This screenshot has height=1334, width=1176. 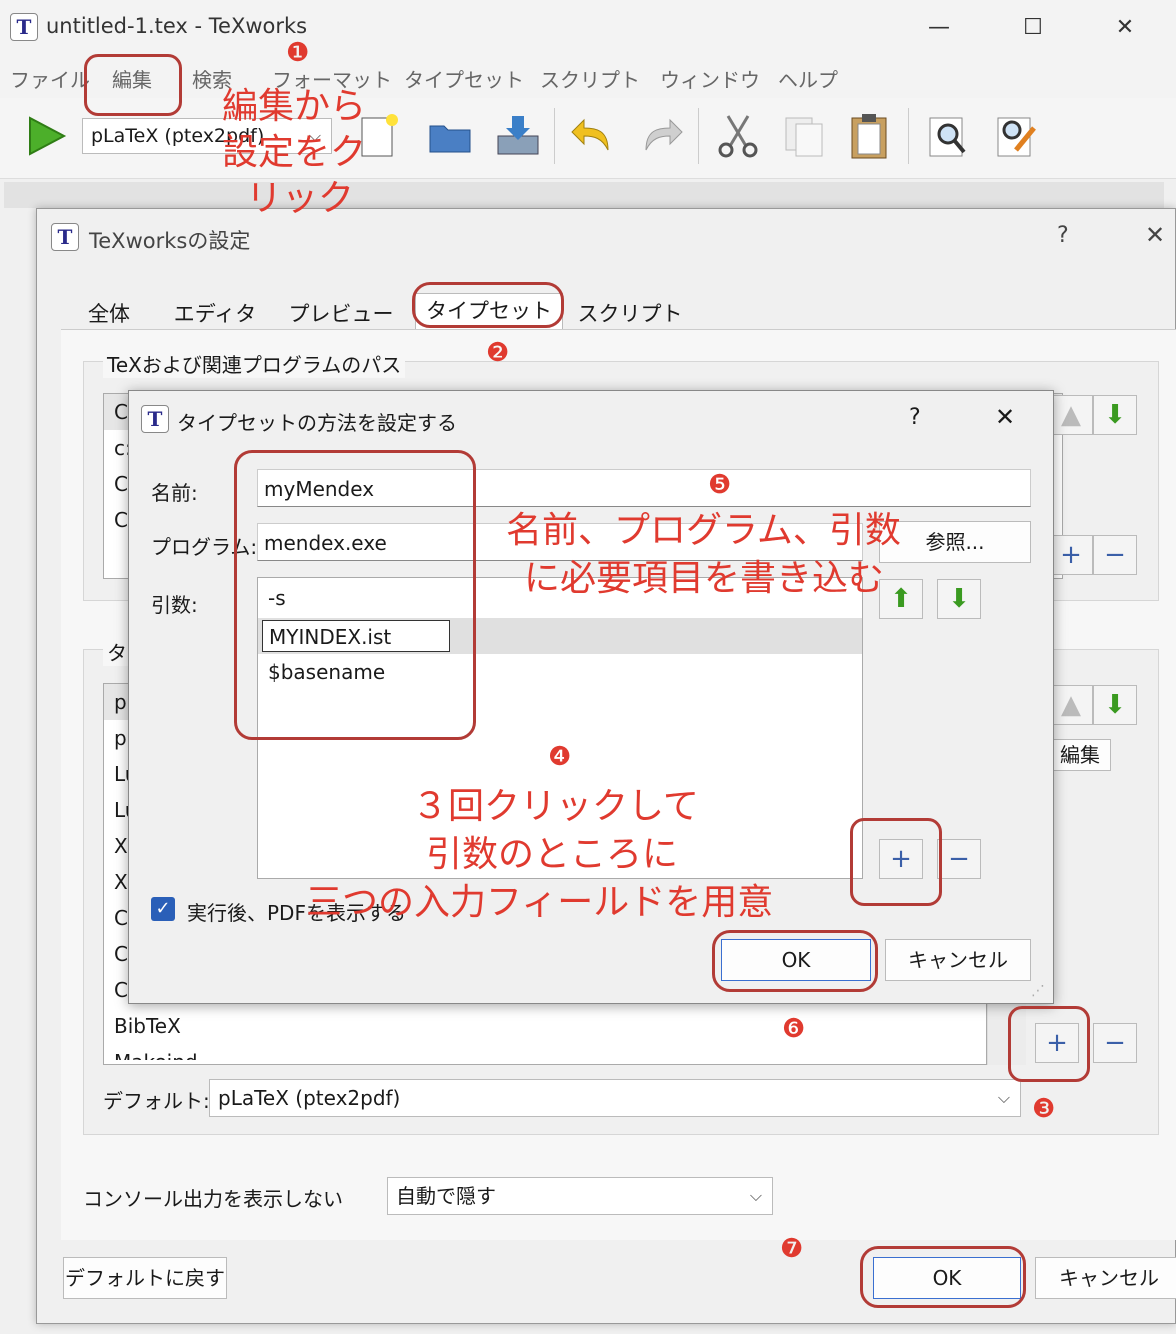 What do you see at coordinates (300, 198) in the screenshot?
I see `step1-text-line3: リック` at bounding box center [300, 198].